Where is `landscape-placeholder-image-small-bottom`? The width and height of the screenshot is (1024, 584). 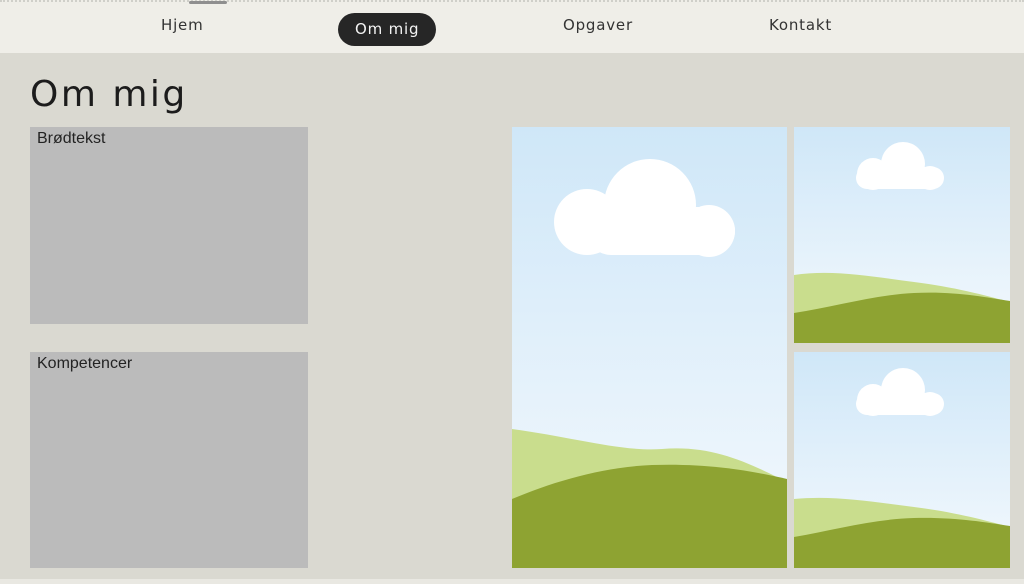 landscape-placeholder-image-small-bottom is located at coordinates (902, 460).